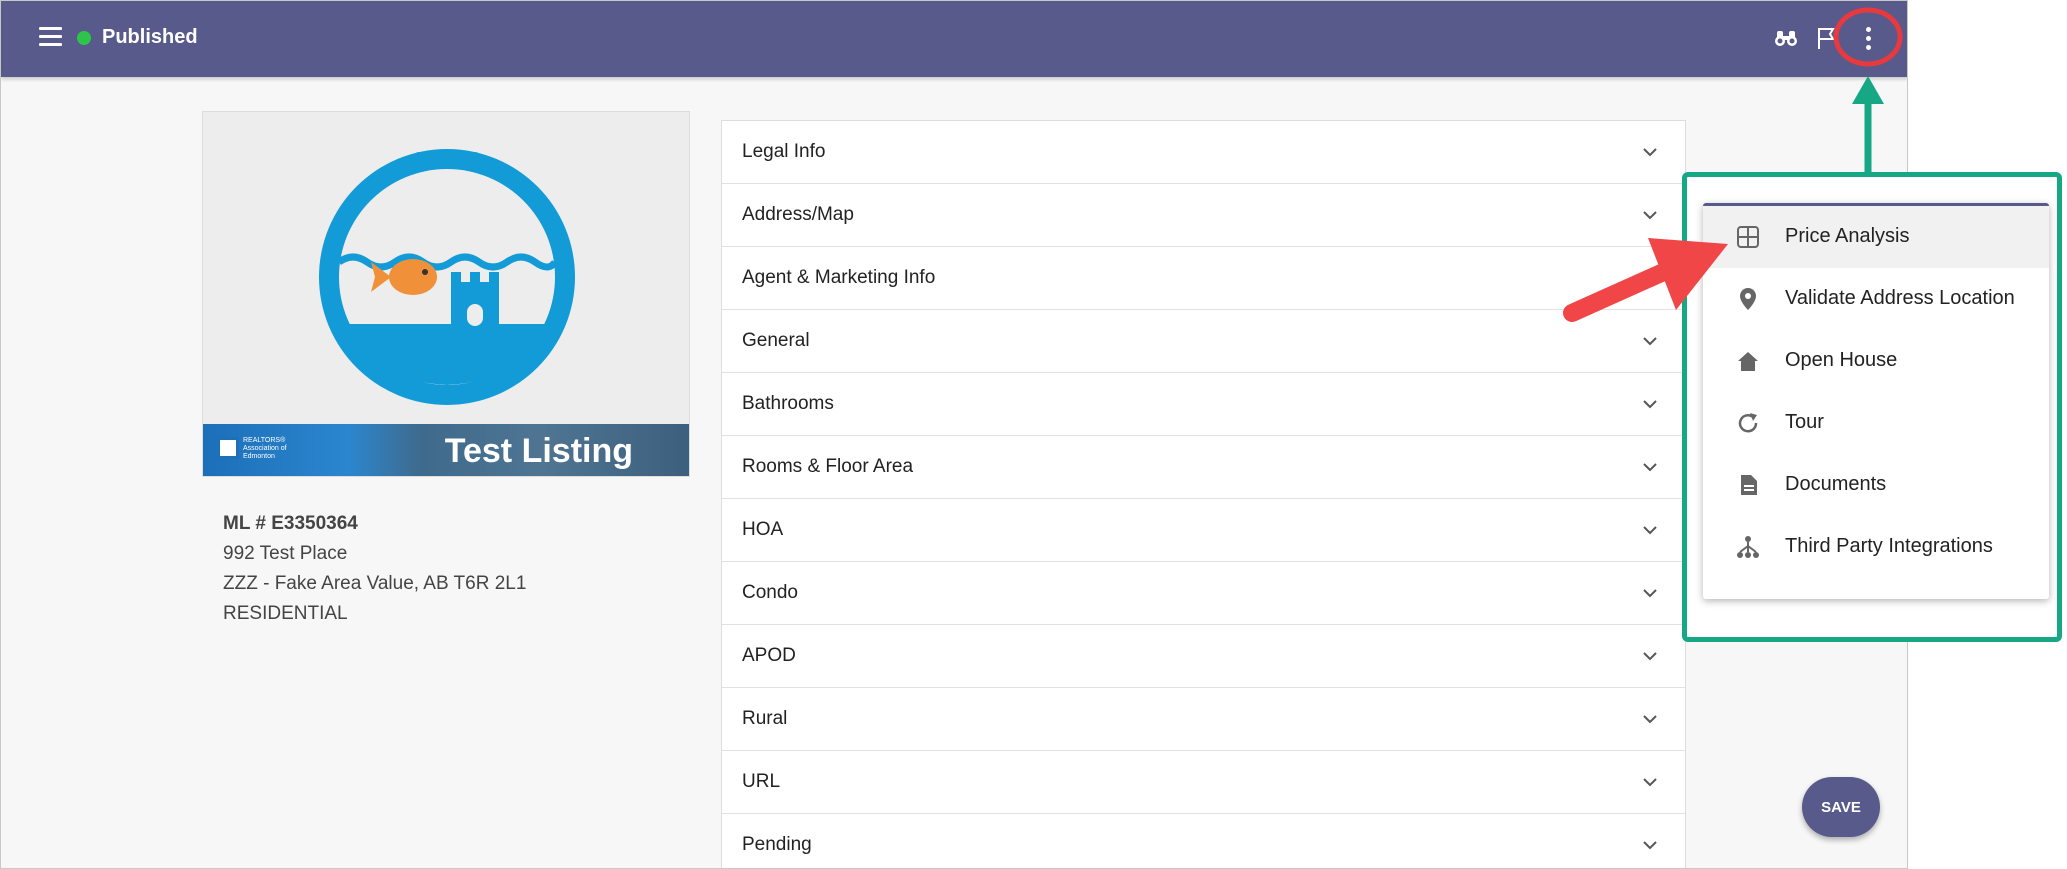  What do you see at coordinates (1876, 423) in the screenshot?
I see `menu-item-tour: Tour` at bounding box center [1876, 423].